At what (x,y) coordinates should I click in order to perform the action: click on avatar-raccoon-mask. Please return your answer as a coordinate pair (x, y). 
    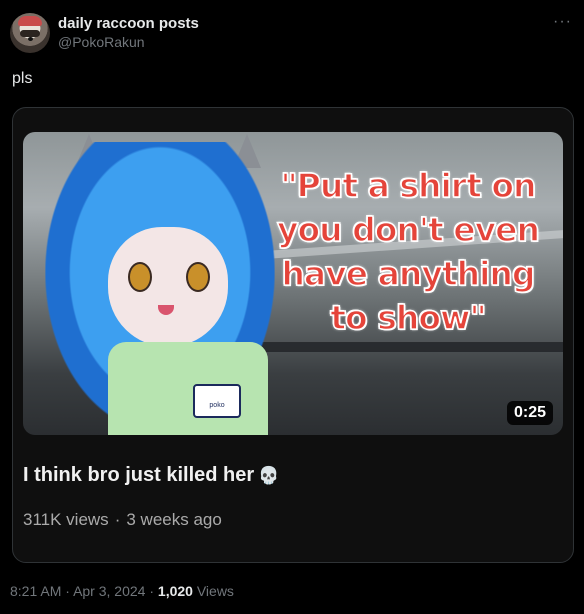
    Looking at the image, I should click on (30, 33).